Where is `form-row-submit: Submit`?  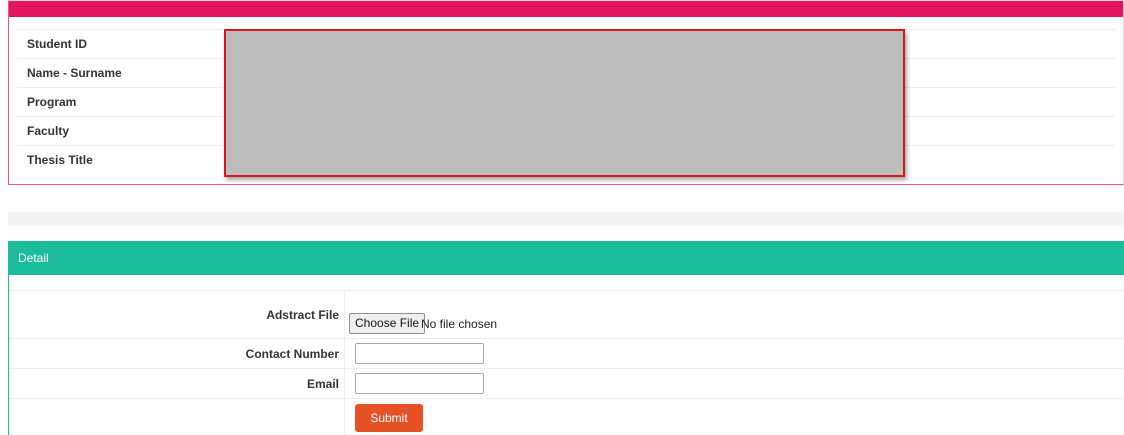
form-row-submit: Submit is located at coordinates (566, 416).